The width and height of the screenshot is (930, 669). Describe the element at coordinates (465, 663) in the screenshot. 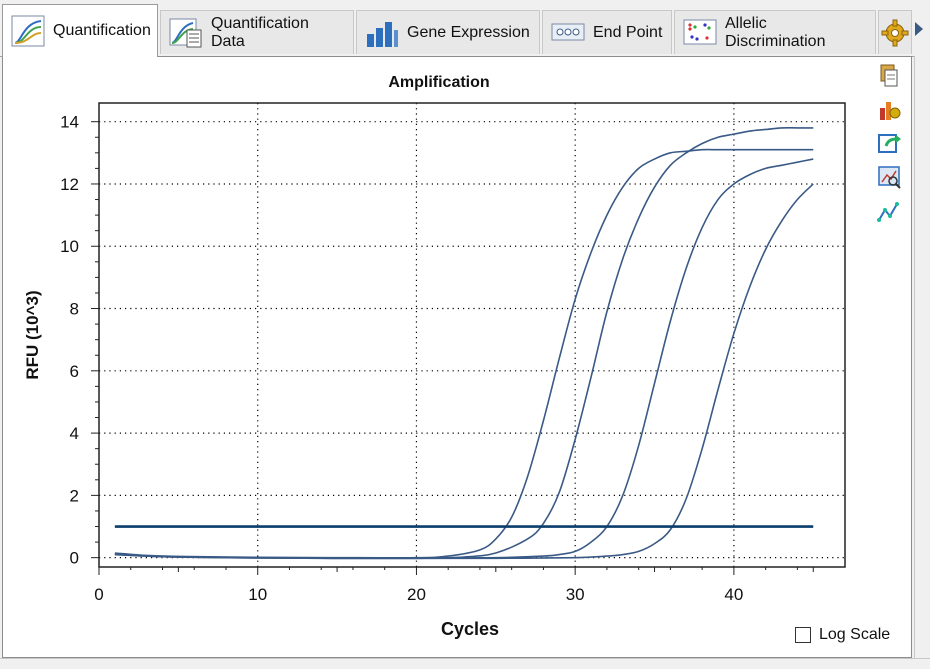

I see `status-bar` at that location.